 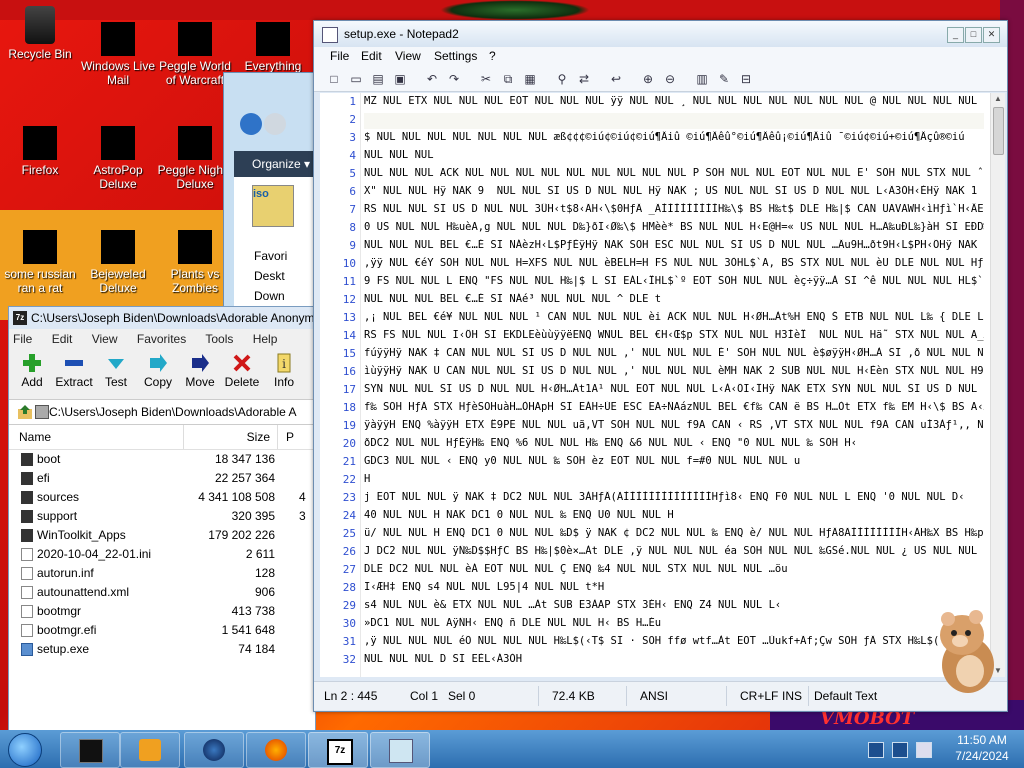 What do you see at coordinates (378, 79) in the screenshot?
I see `browse-icon: ▤` at bounding box center [378, 79].